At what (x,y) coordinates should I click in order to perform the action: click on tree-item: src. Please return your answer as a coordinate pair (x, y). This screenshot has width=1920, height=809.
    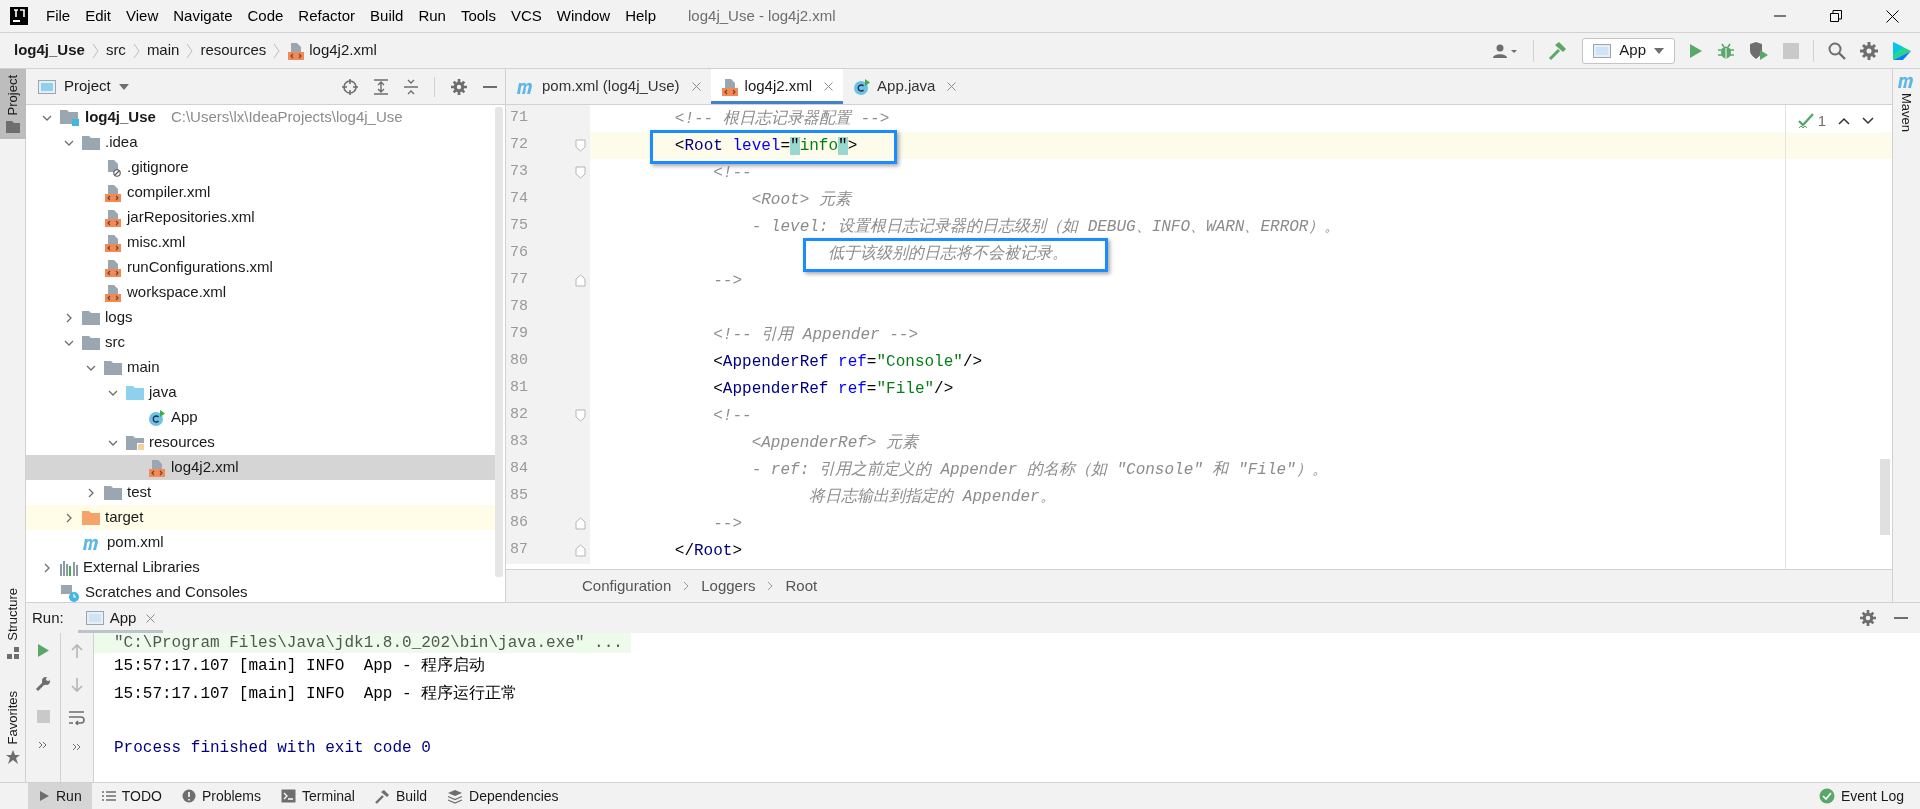
    Looking at the image, I should click on (260, 342).